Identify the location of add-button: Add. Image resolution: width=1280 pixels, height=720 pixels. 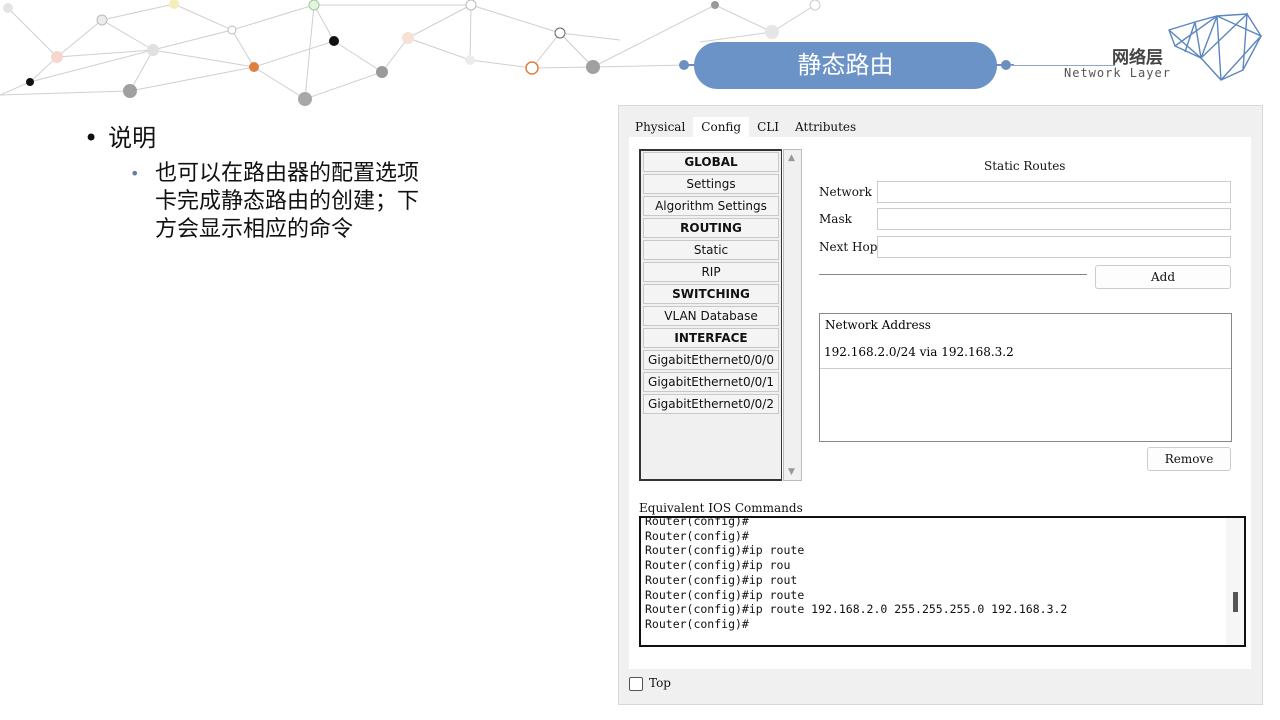
(1163, 277).